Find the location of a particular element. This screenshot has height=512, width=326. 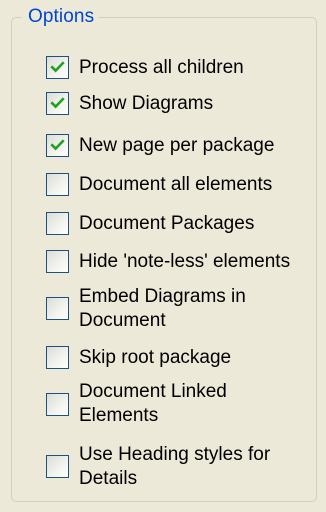

checkbox-process-all-children is located at coordinates (57, 67).